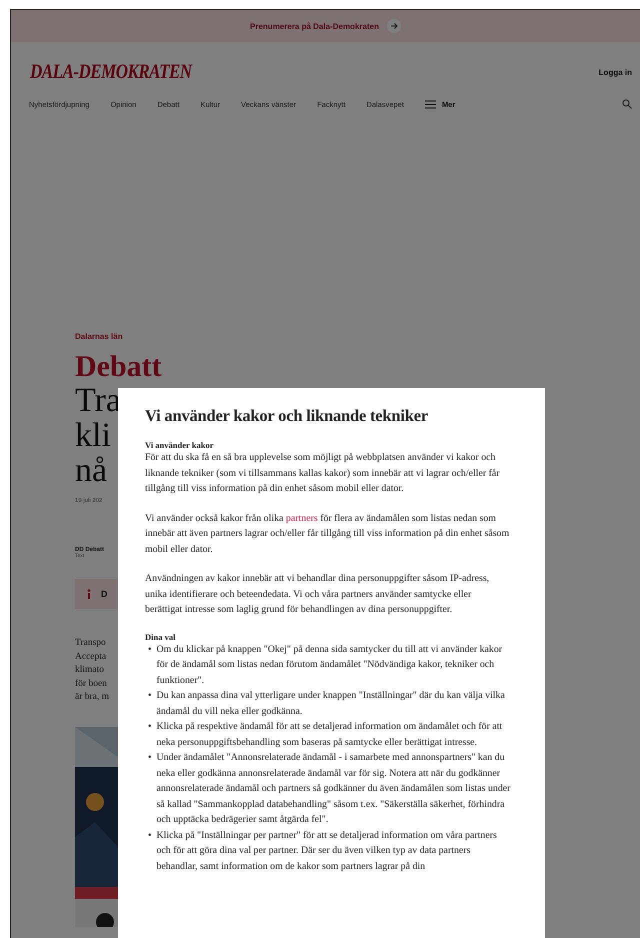  What do you see at coordinates (393, 26) in the screenshot?
I see `arrow-right-icon` at bounding box center [393, 26].